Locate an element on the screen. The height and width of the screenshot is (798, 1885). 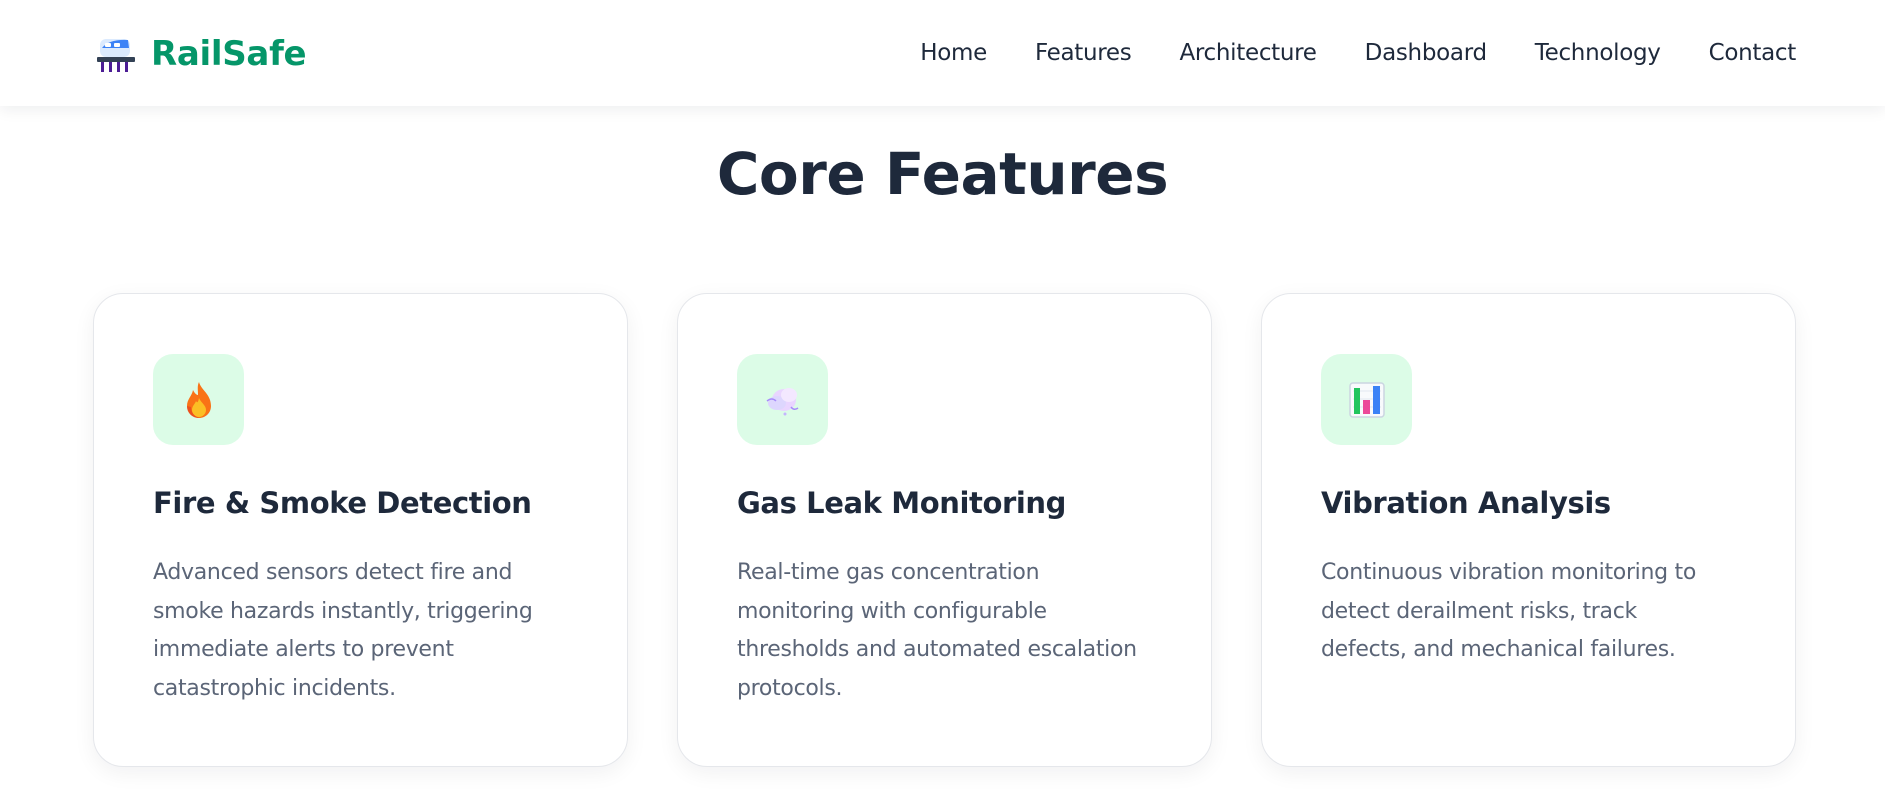
feature-title: Fire & Smoke Detection is located at coordinates (342, 503).